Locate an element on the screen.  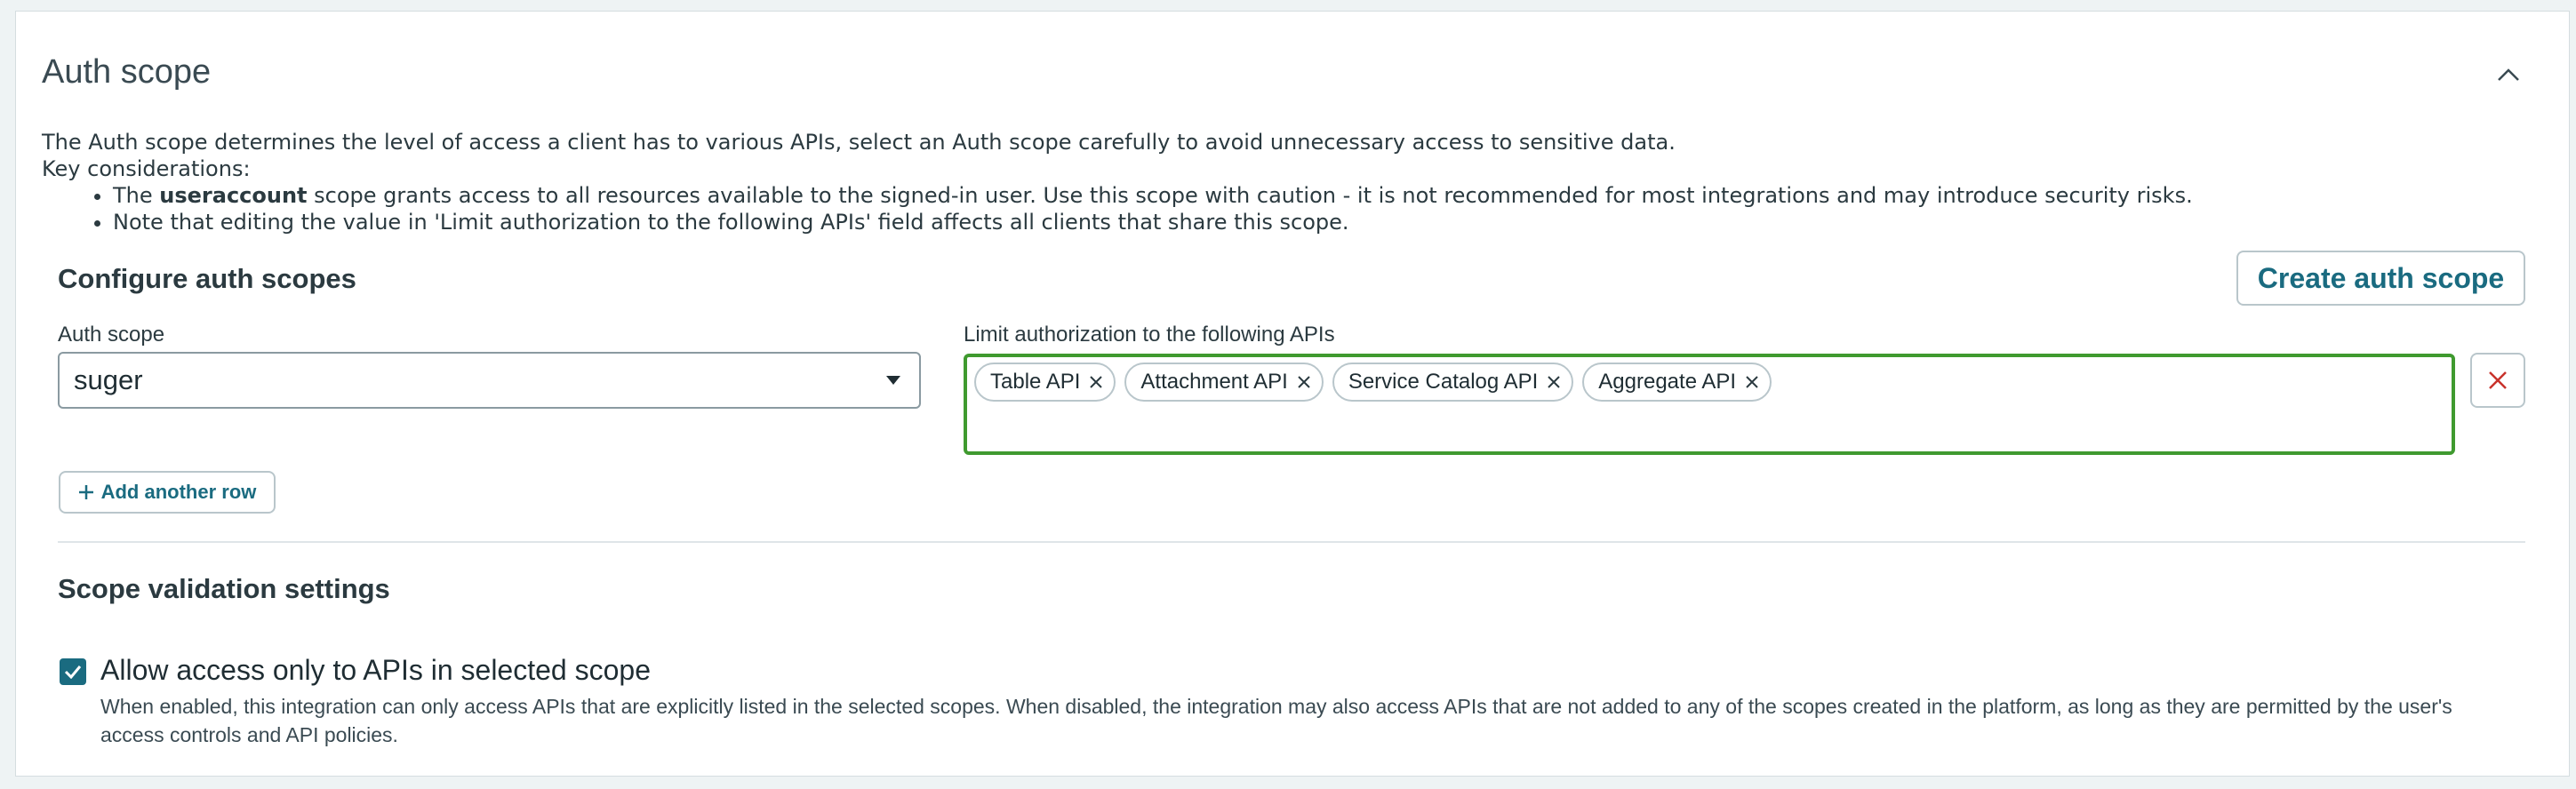
auth-scope-label: Auth scope is located at coordinates (111, 335).